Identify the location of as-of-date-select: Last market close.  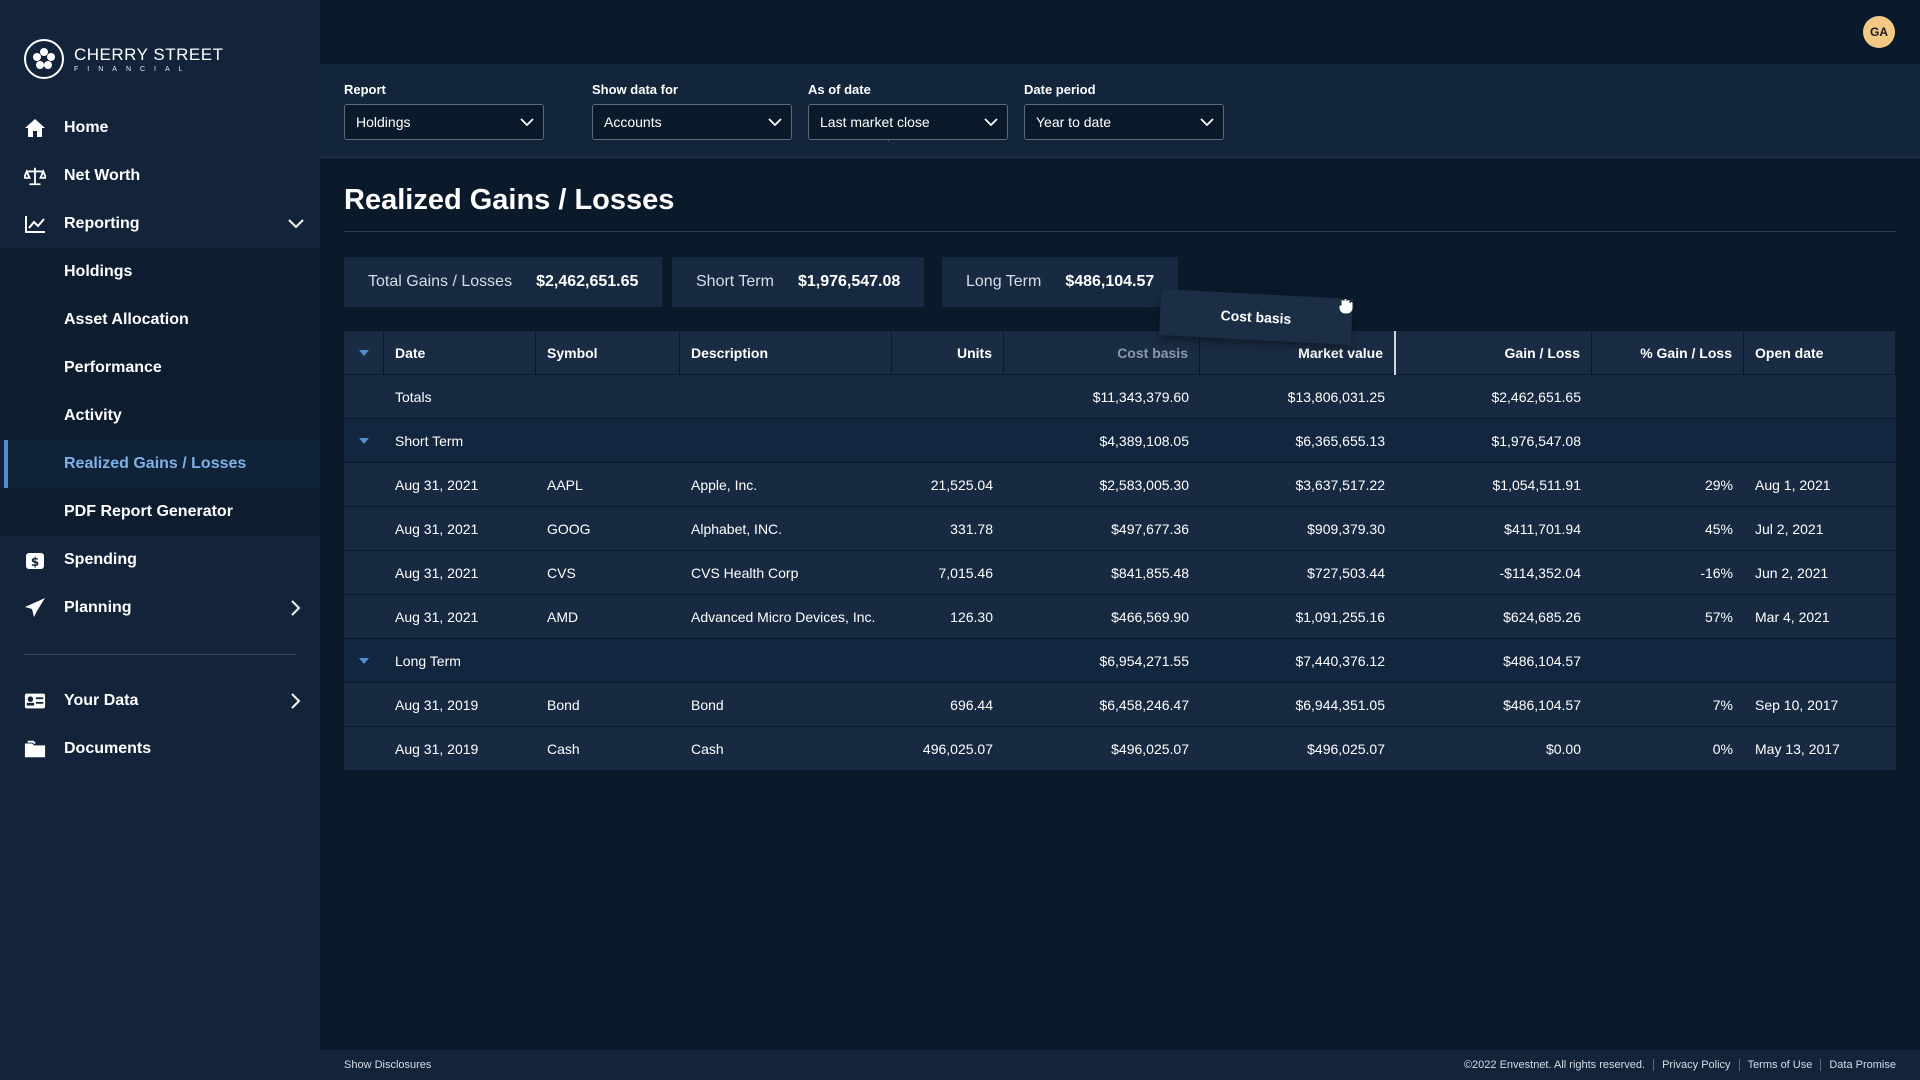
(908, 122).